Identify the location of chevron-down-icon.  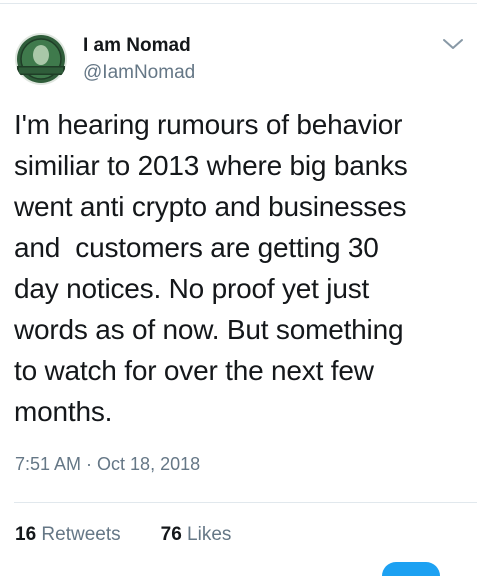
(453, 44).